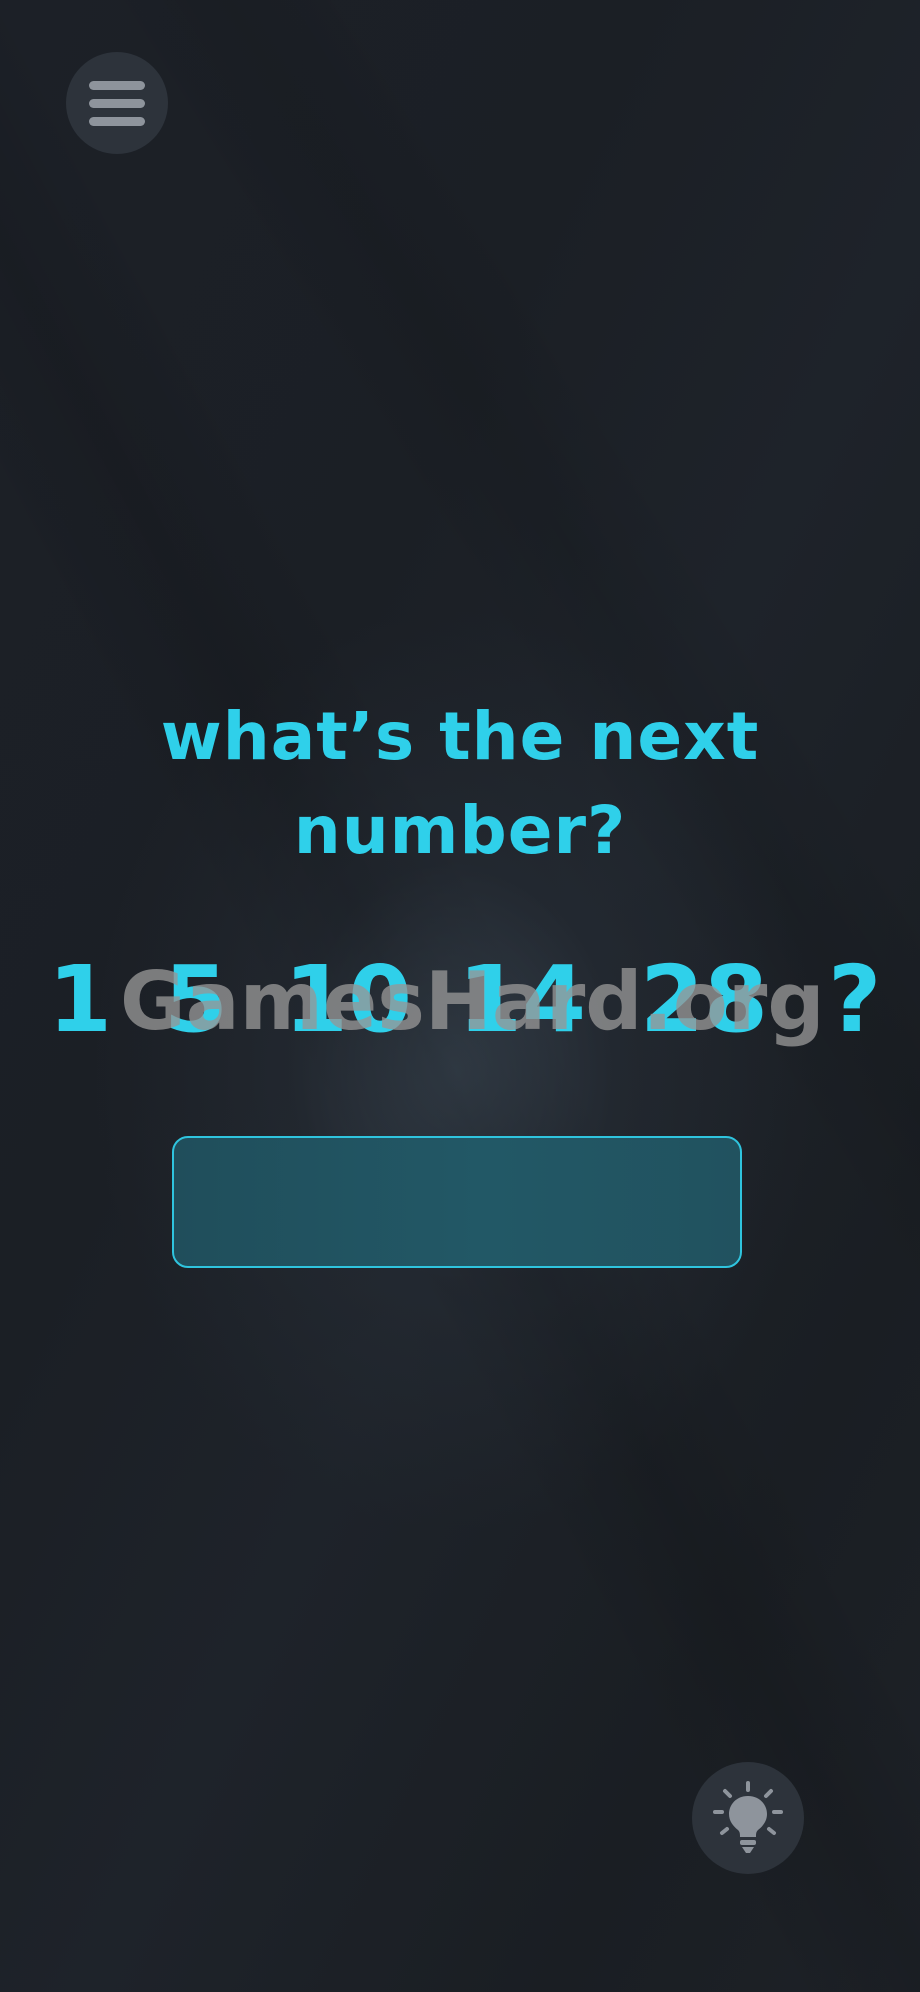  What do you see at coordinates (855, 999) in the screenshot?
I see `sequence-unknown: ?` at bounding box center [855, 999].